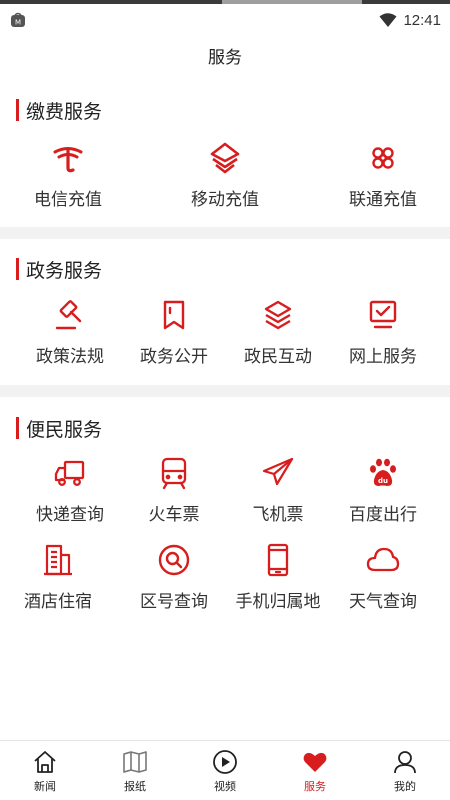  I want to click on section-title: 缴费服务, so click(64, 111).